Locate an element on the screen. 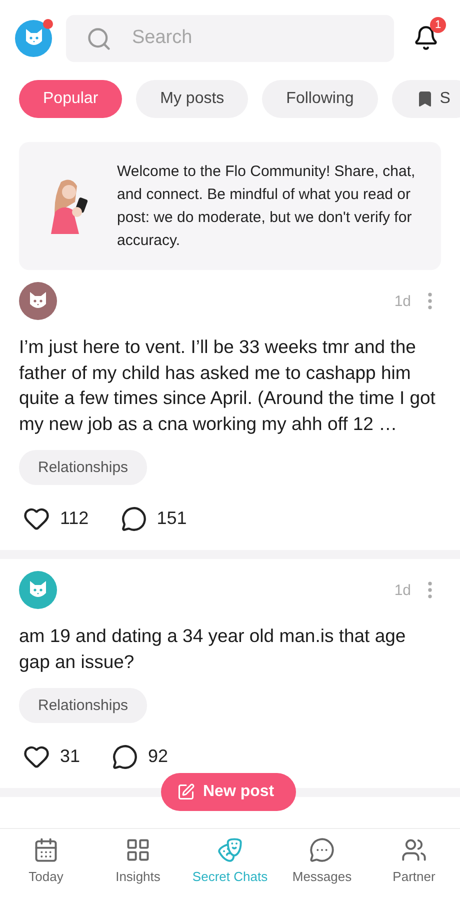 This screenshot has width=460, height=912. nav-item: Insights is located at coordinates (138, 862).